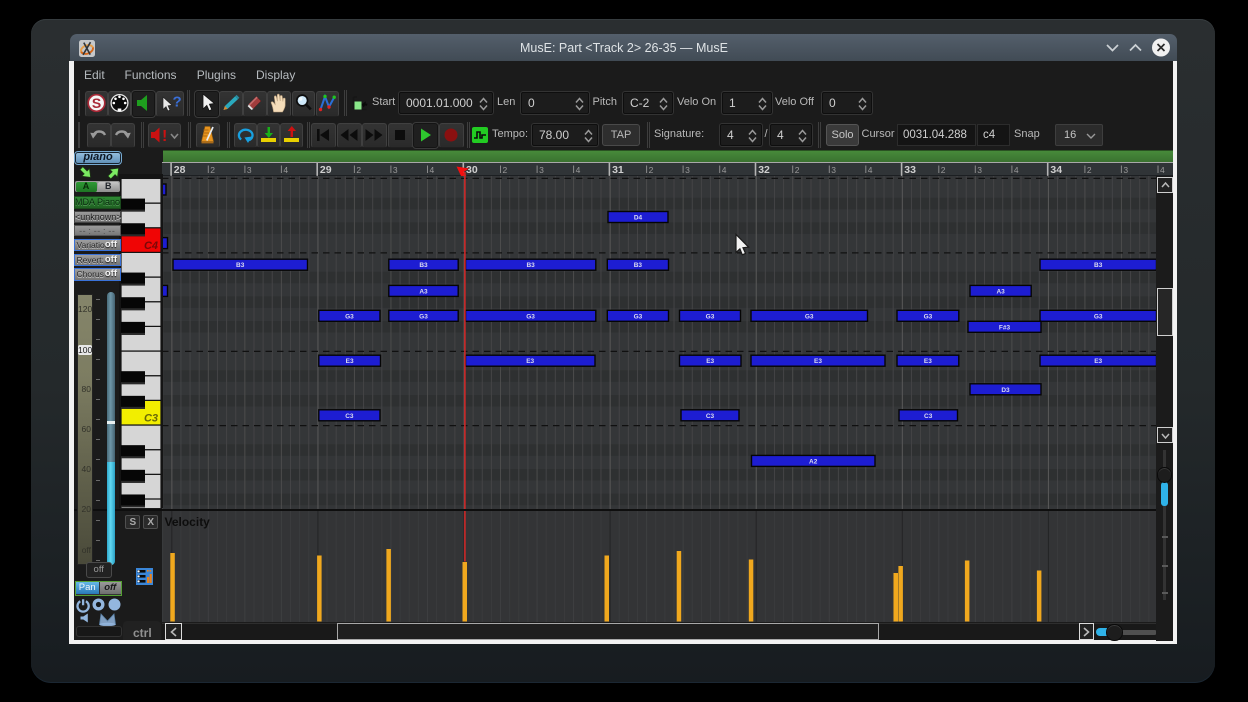  What do you see at coordinates (151, 246) in the screenshot?
I see `svg-text: C4` at bounding box center [151, 246].